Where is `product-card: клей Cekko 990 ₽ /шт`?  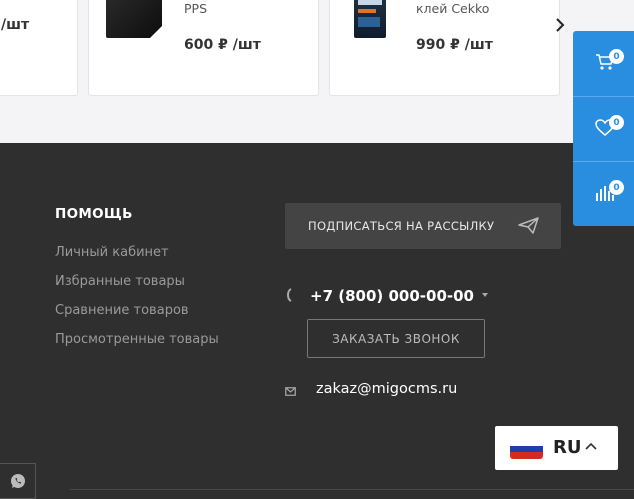 product-card: клей Cekko 990 ₽ /шт is located at coordinates (444, 48).